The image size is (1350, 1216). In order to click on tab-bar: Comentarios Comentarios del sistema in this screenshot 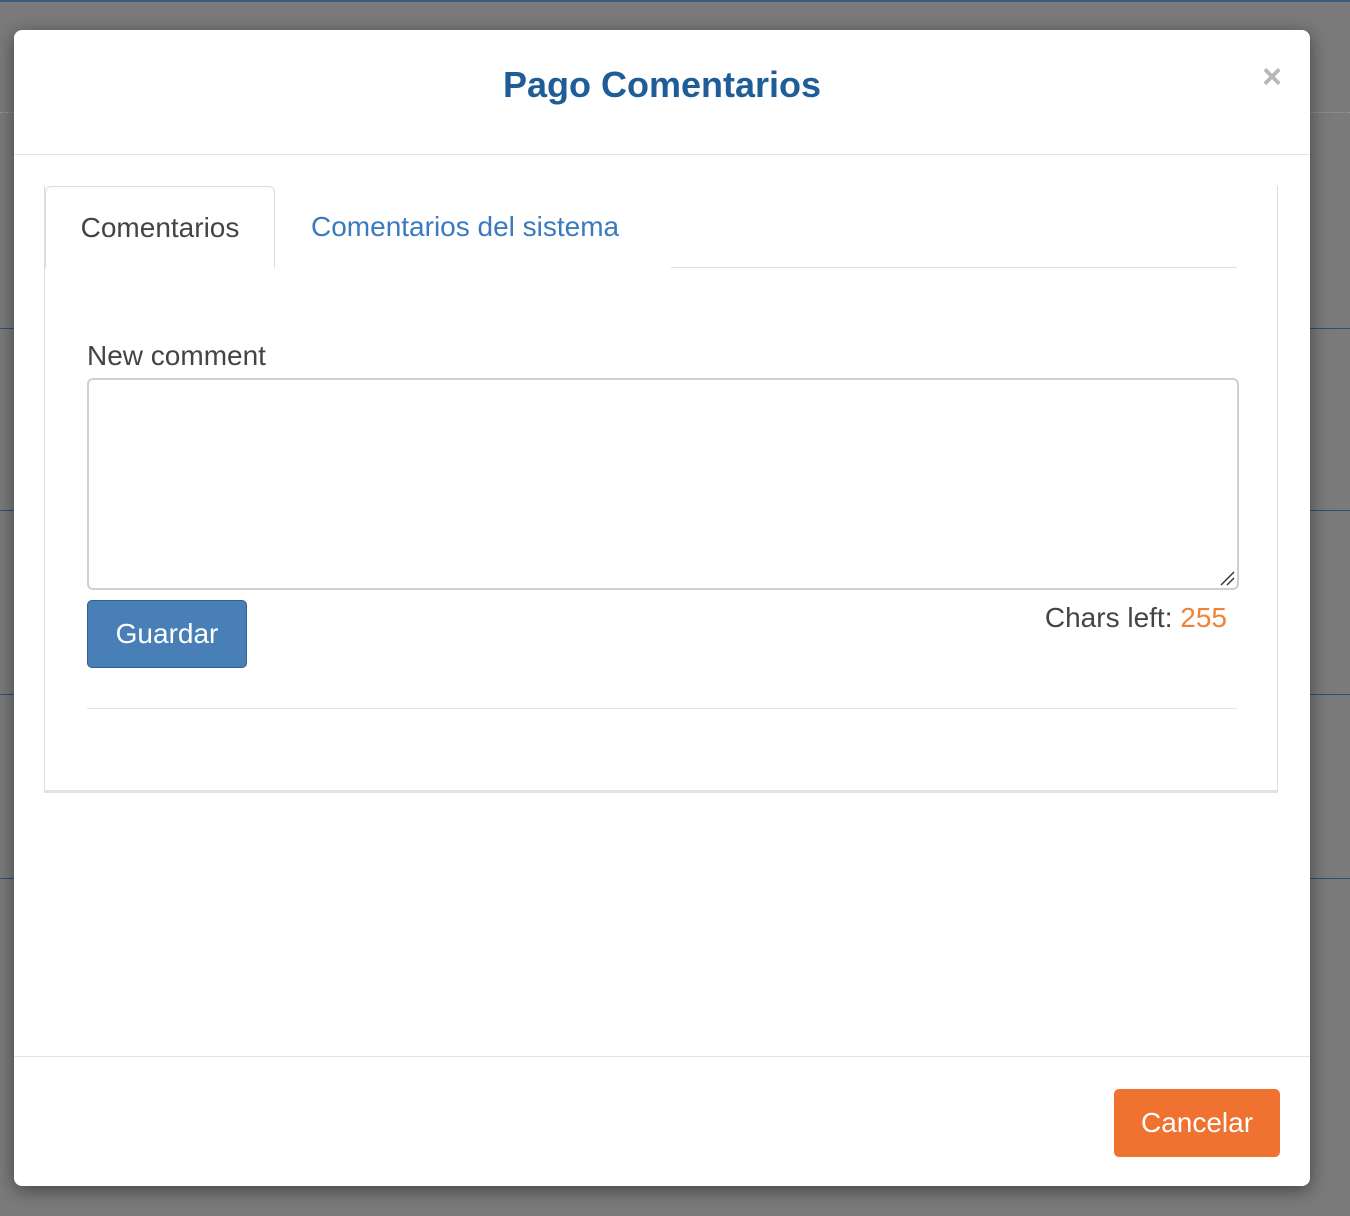, I will do `click(641, 227)`.